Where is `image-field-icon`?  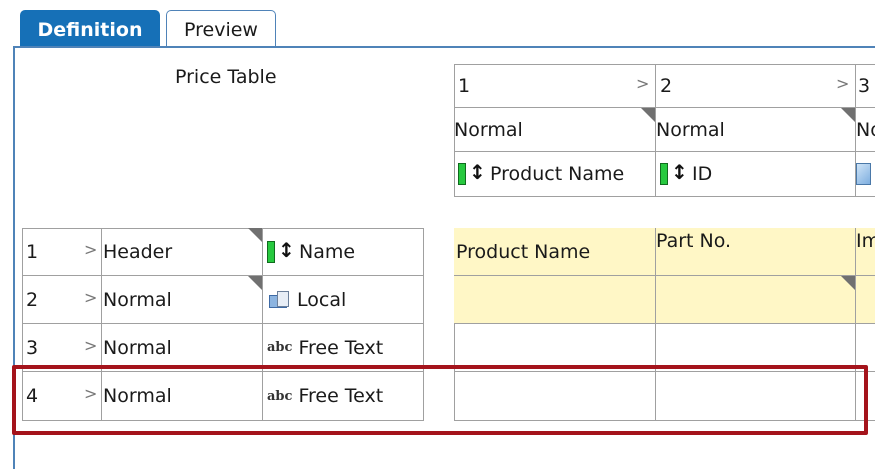 image-field-icon is located at coordinates (863, 174).